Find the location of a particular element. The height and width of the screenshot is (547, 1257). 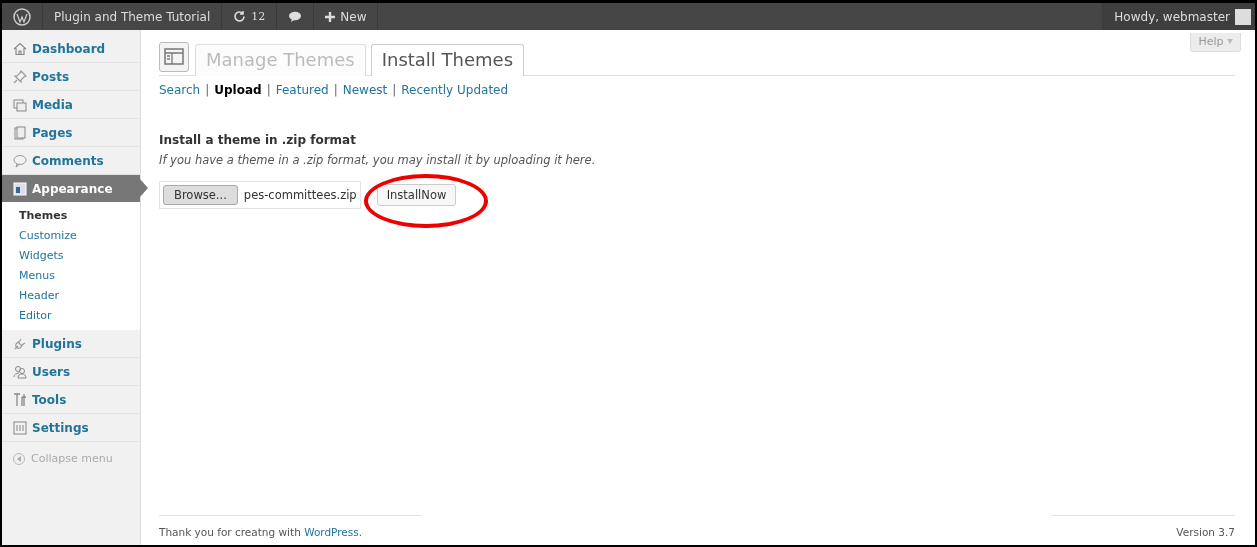

submenu-item: Menus is located at coordinates (71, 276).